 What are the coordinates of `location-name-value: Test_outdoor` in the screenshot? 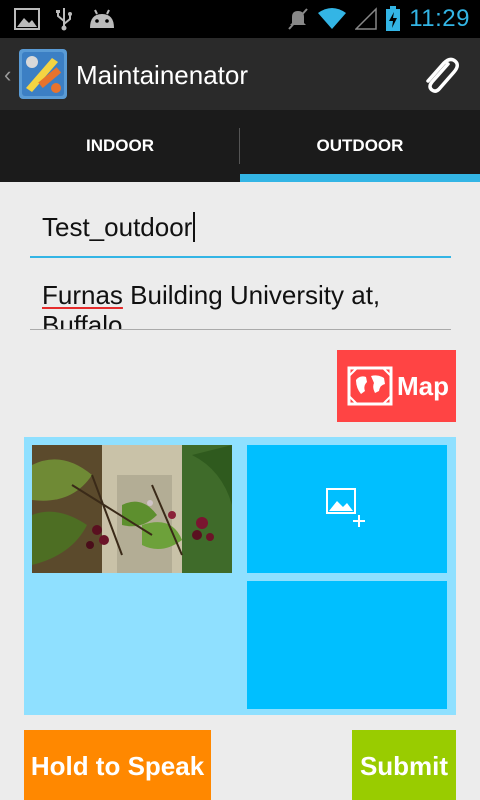 It's located at (119, 227).